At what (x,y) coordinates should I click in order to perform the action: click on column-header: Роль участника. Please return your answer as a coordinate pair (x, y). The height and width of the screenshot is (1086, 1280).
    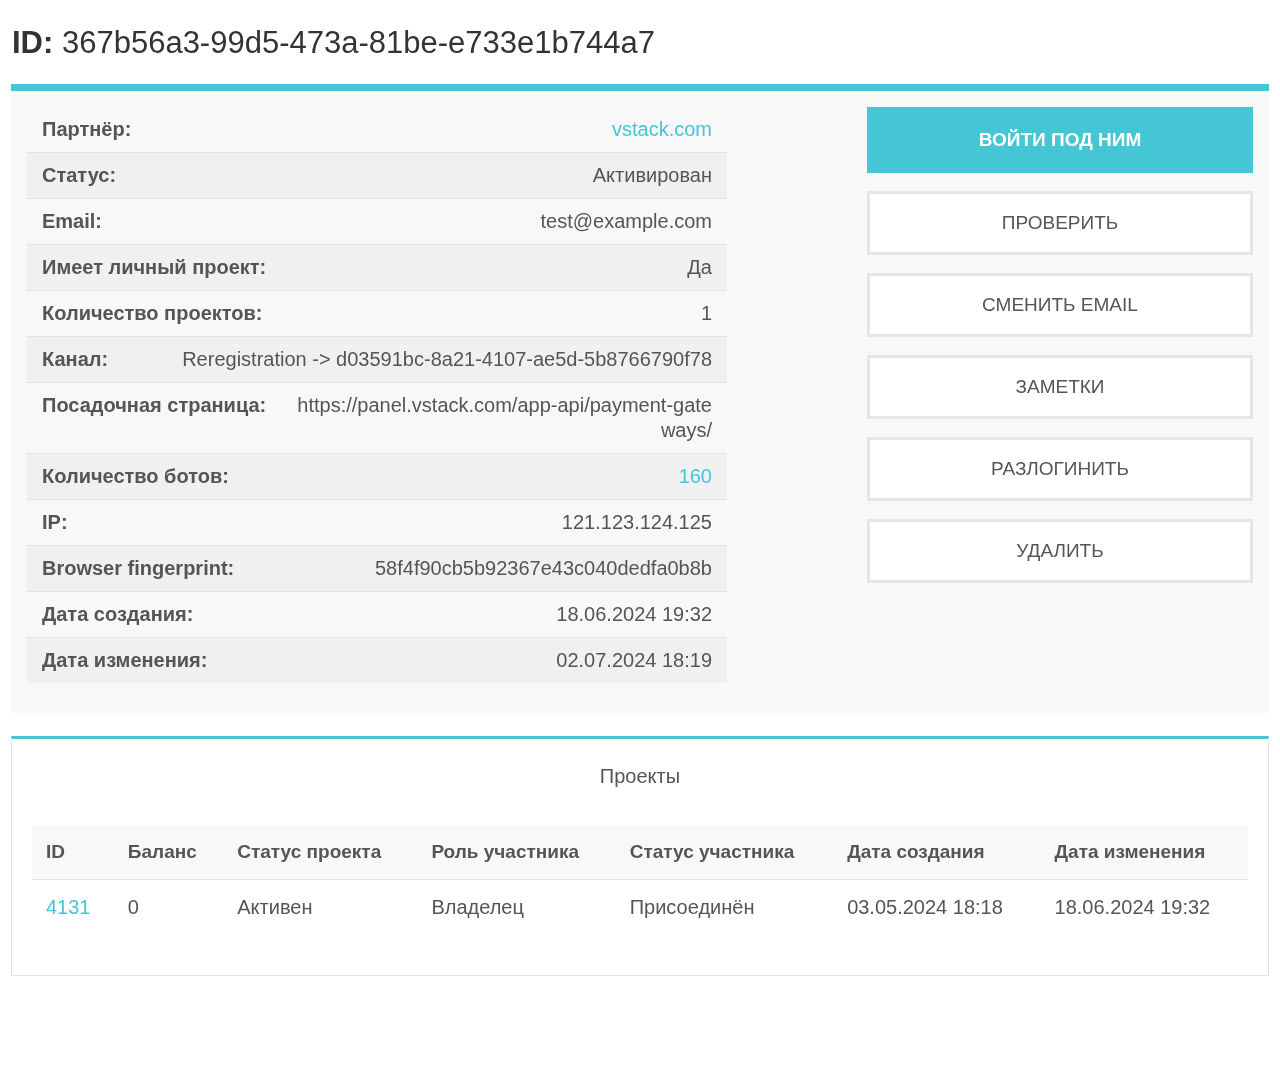
    Looking at the image, I should click on (516, 852).